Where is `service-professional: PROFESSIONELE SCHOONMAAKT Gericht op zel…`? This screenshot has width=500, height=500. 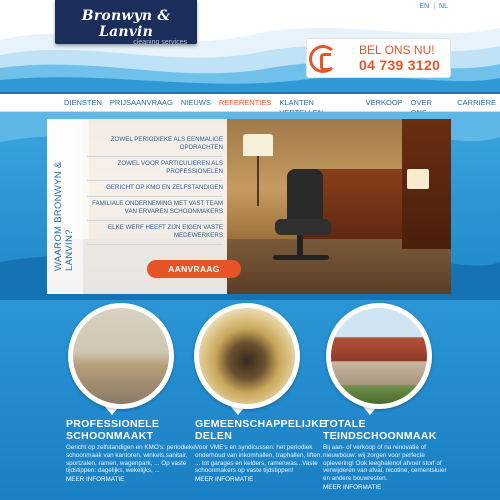
service-professional: PROFESSIONELE SCHOONMAAKT Gericht op zel… is located at coordinates (131, 450).